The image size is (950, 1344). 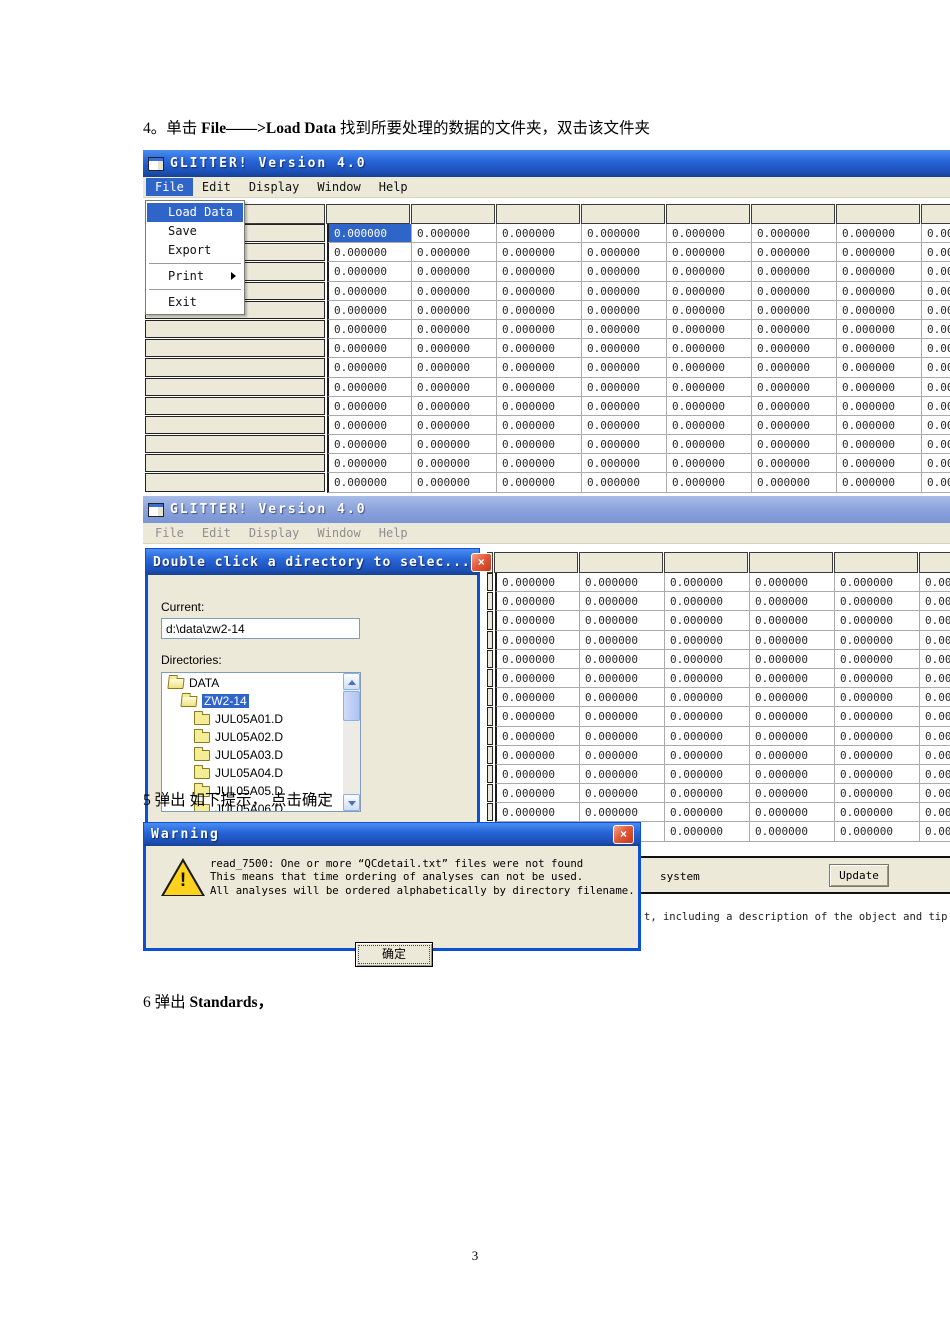 I want to click on menubar-item-help: Help, so click(x=393, y=533).